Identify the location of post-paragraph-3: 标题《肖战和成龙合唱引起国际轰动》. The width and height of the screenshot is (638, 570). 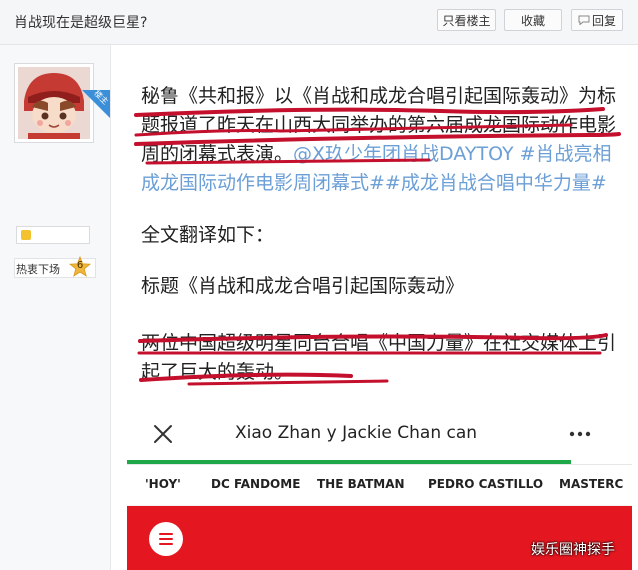
(303, 286).